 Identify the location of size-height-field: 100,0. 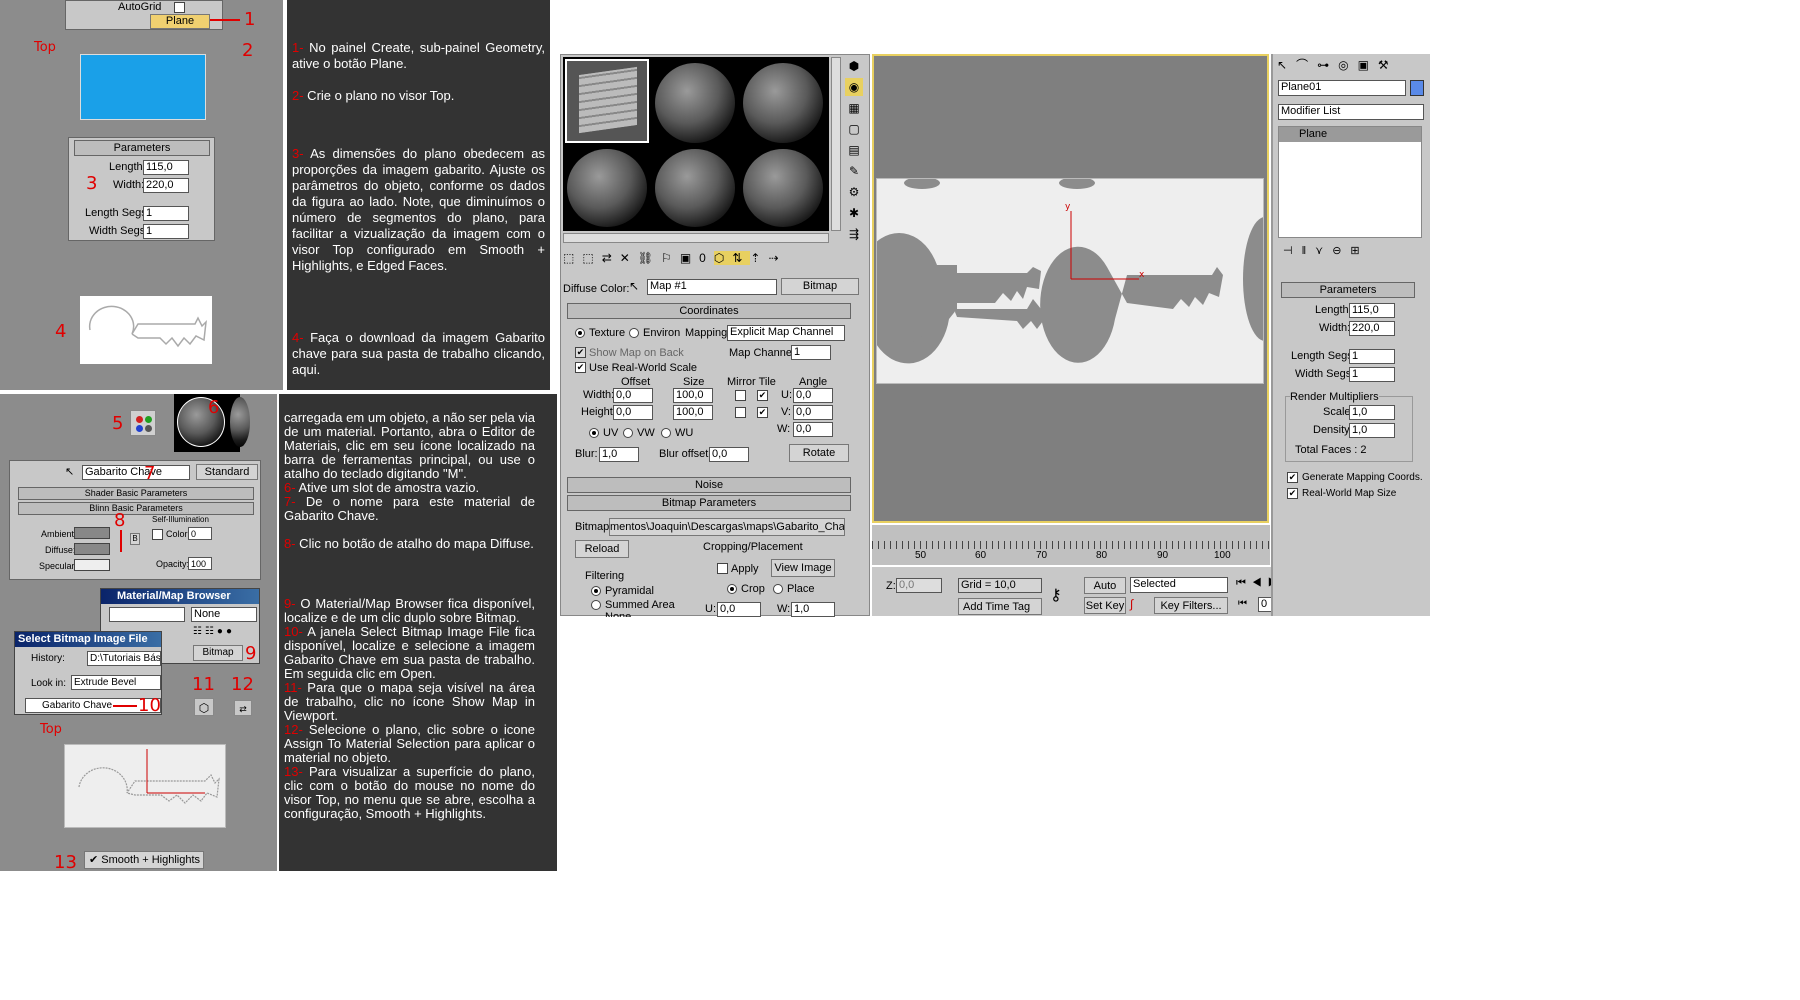
(693, 412).